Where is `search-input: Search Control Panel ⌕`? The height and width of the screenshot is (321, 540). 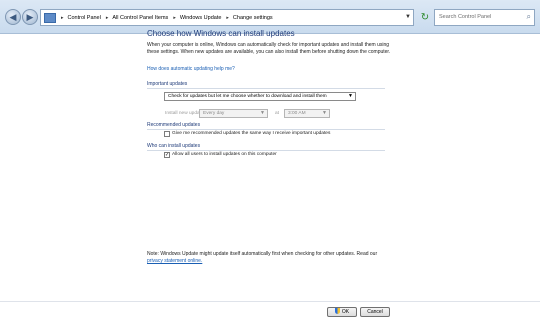
search-input: Search Control Panel ⌕ is located at coordinates (484, 17).